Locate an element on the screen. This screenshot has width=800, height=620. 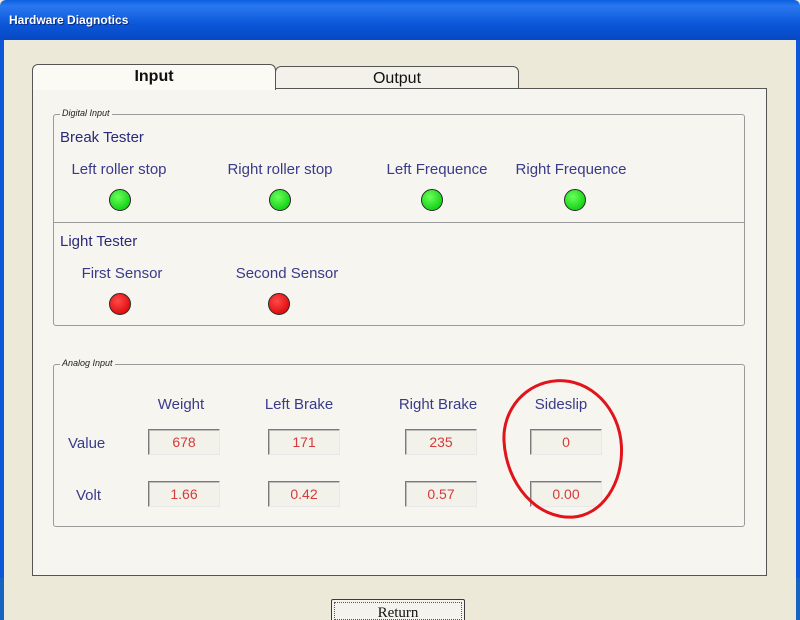
group-divider is located at coordinates (399, 222).